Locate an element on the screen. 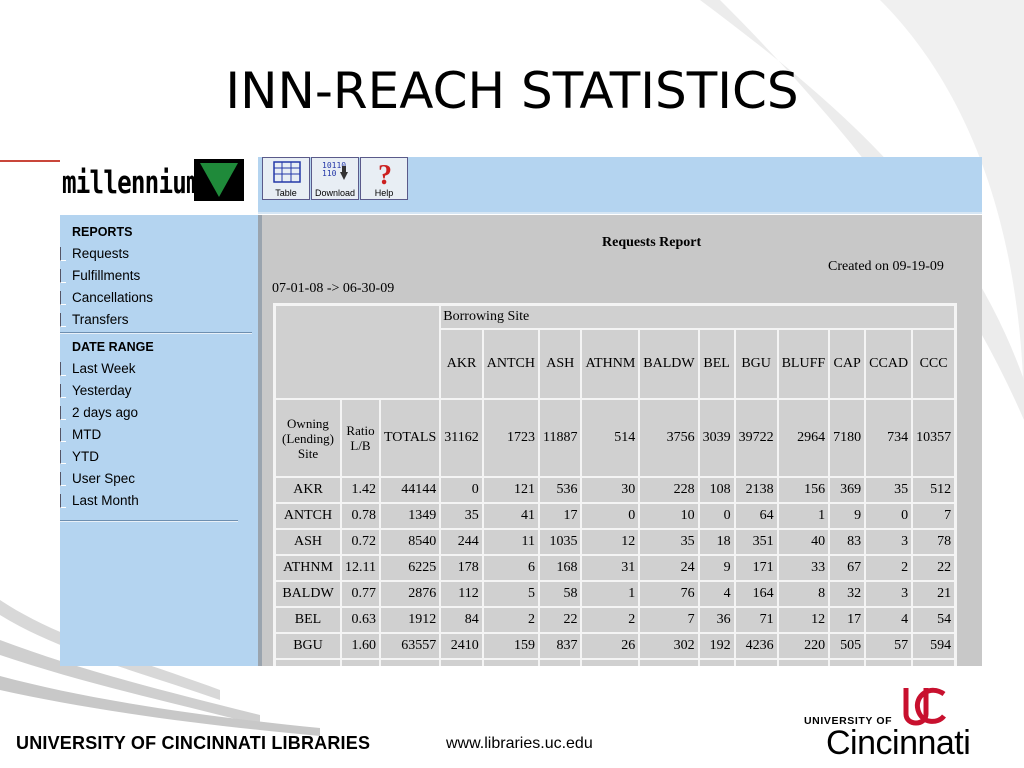  sidebar-item-label: User Spec is located at coordinates (104, 478).